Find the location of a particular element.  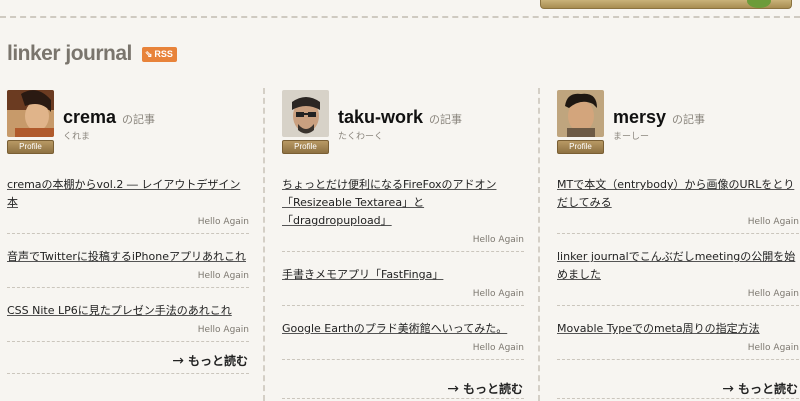

article-item: Movable Typeでのmeta周りの指定方法 Hello Again is located at coordinates (678, 340).